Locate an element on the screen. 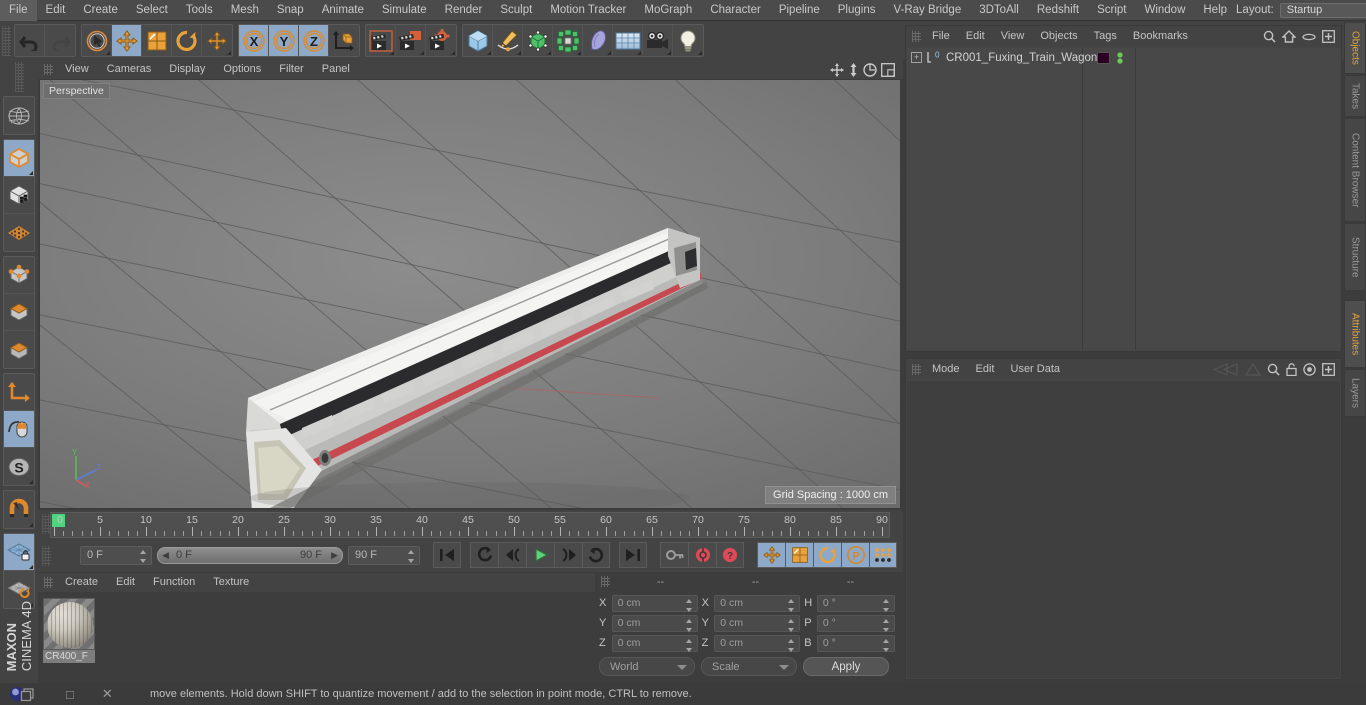 This screenshot has height=705, width=1366. next-frame-button is located at coordinates (568, 555).